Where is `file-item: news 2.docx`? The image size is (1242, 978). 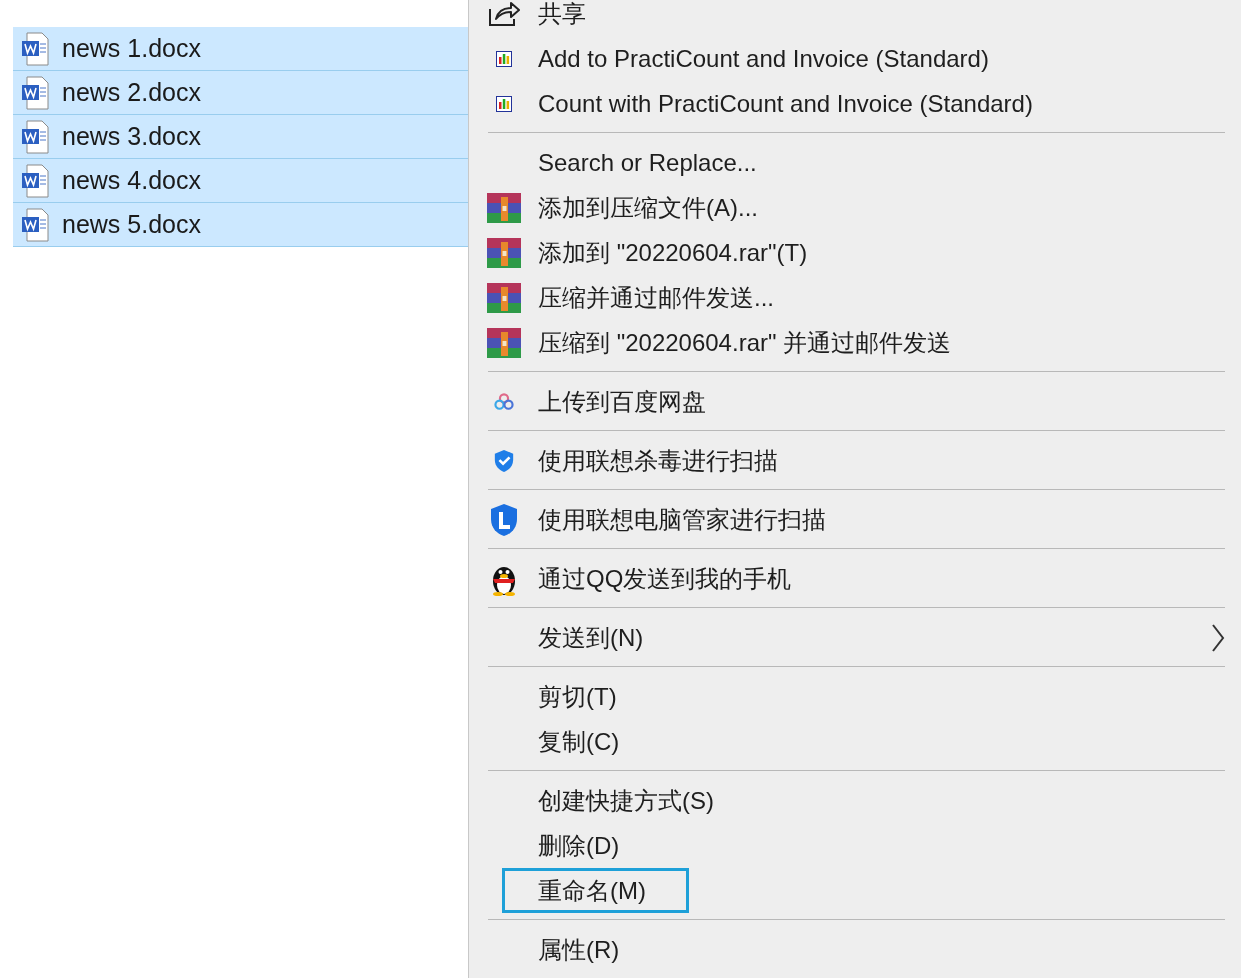
file-item: news 2.docx is located at coordinates (240, 93).